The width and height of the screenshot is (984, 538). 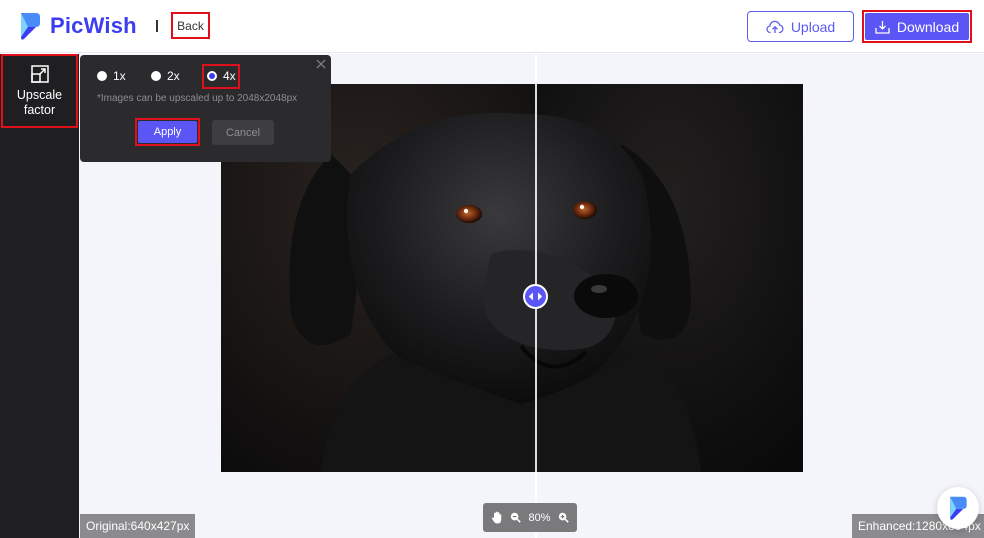 I want to click on original-size-label: Original:640x427px, so click(x=138, y=526).